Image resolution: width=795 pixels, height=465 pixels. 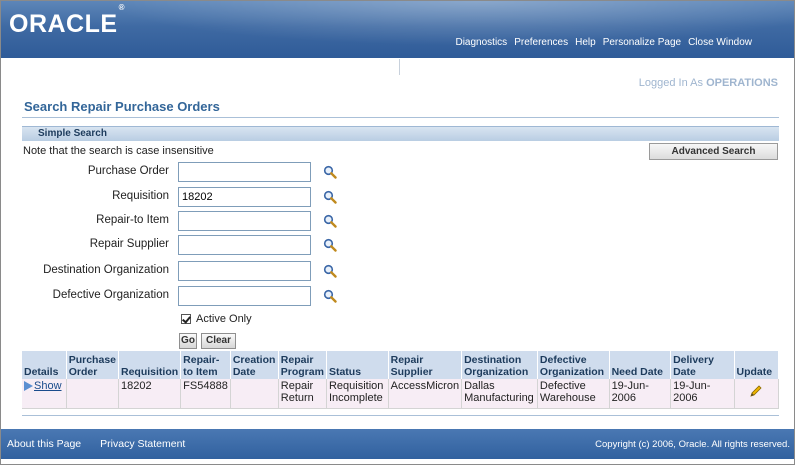 I want to click on need-date-cell: 19-Jun-2006, so click(x=640, y=394).